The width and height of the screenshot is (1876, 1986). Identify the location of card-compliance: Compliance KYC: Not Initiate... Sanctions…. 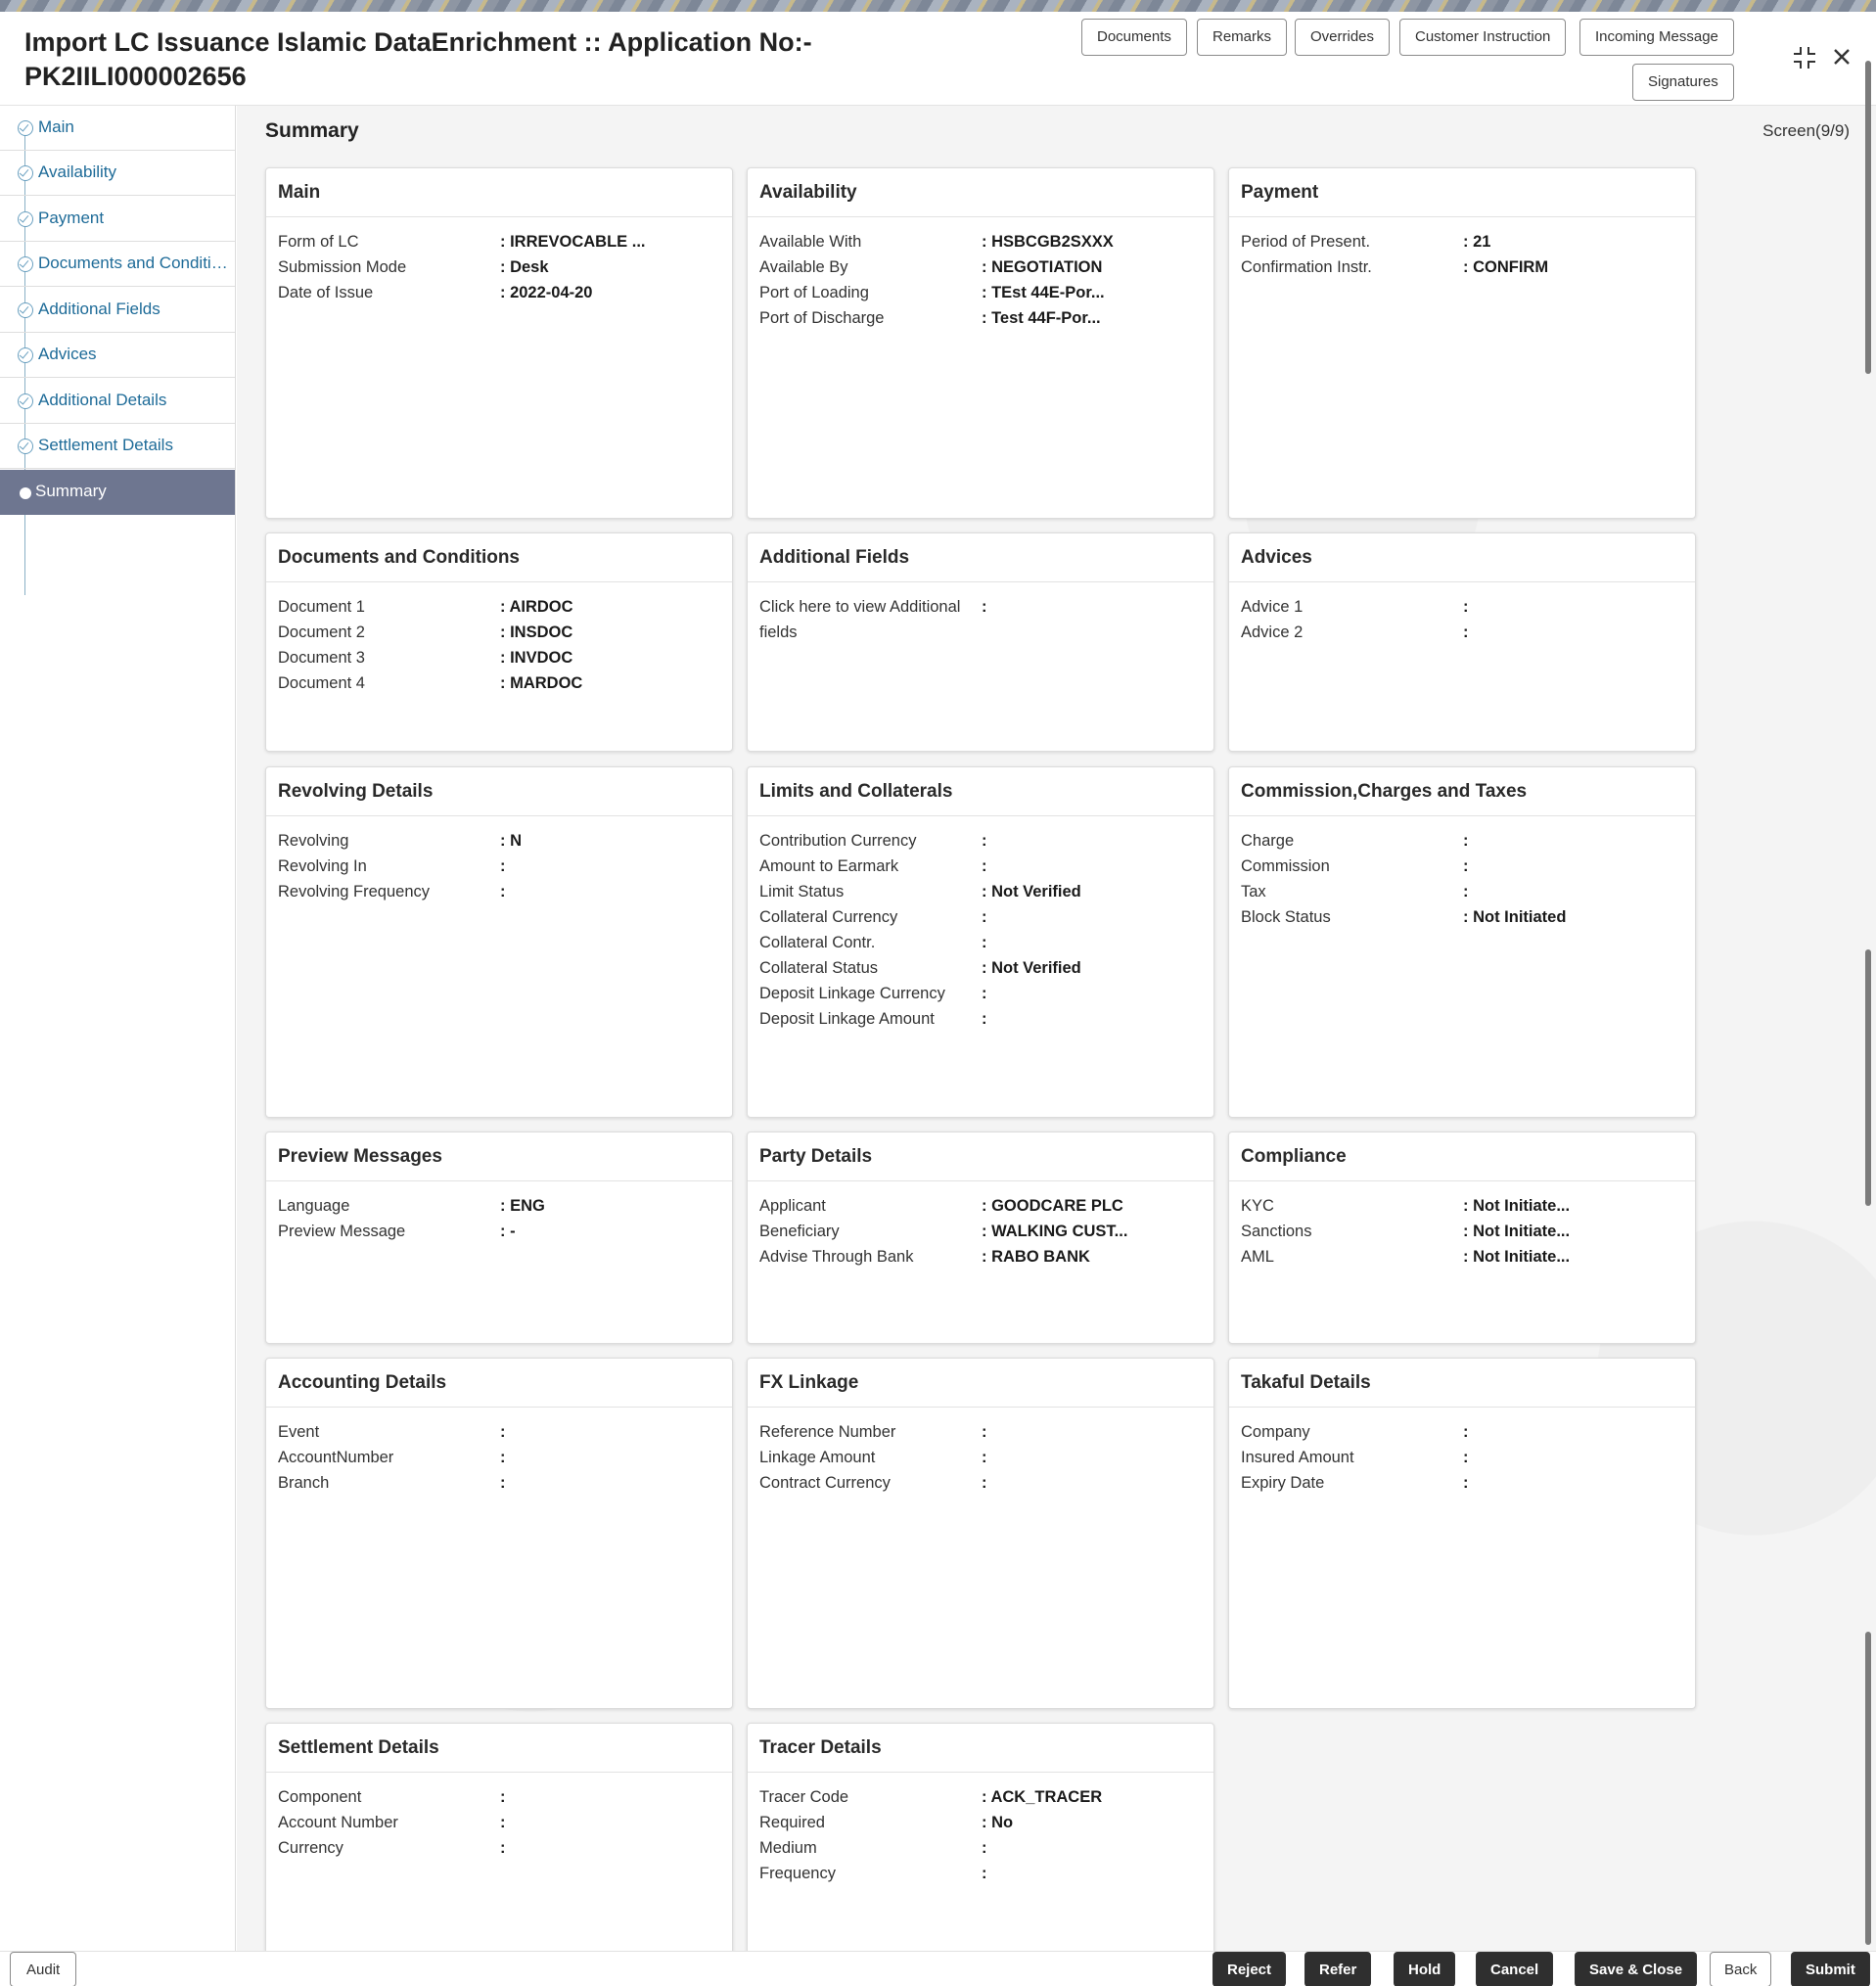
(1462, 1238).